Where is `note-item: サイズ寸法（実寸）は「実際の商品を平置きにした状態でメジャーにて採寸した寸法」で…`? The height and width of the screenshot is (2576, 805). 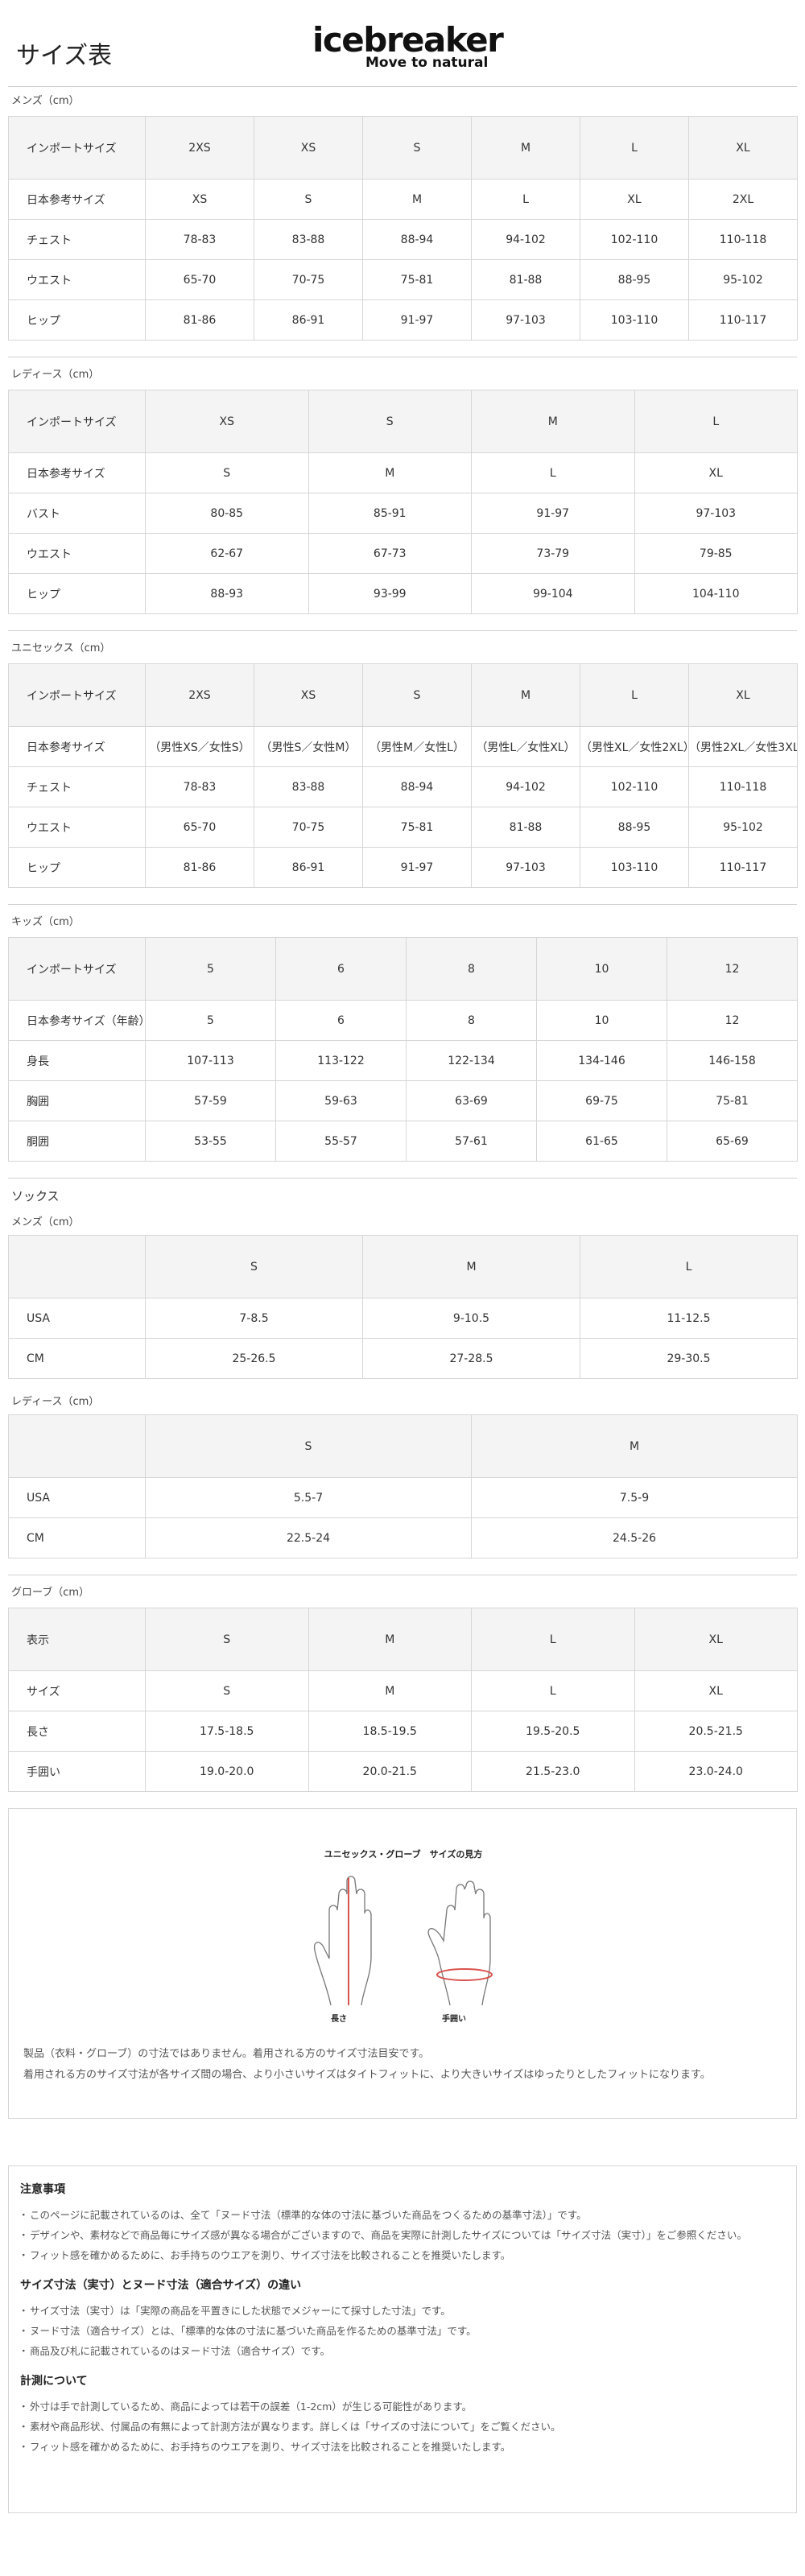
note-item: サイズ寸法（実寸）は「実際の商品を平置きにした状態でメジャーにて採寸した寸法」で… is located at coordinates (402, 2311).